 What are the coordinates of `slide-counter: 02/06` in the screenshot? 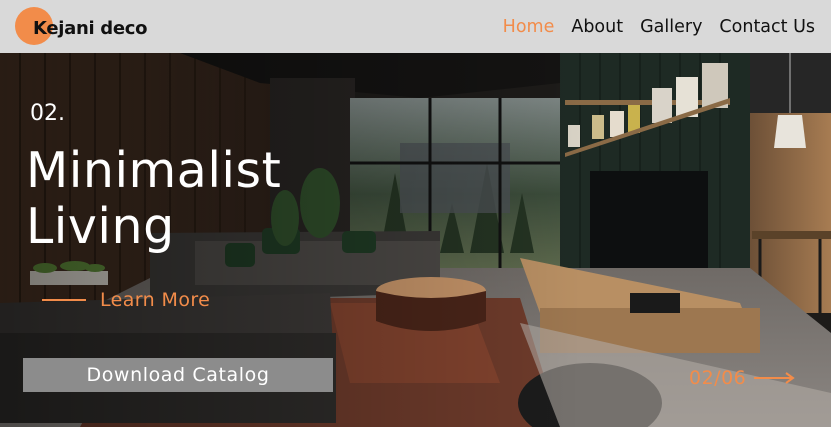 It's located at (742, 378).